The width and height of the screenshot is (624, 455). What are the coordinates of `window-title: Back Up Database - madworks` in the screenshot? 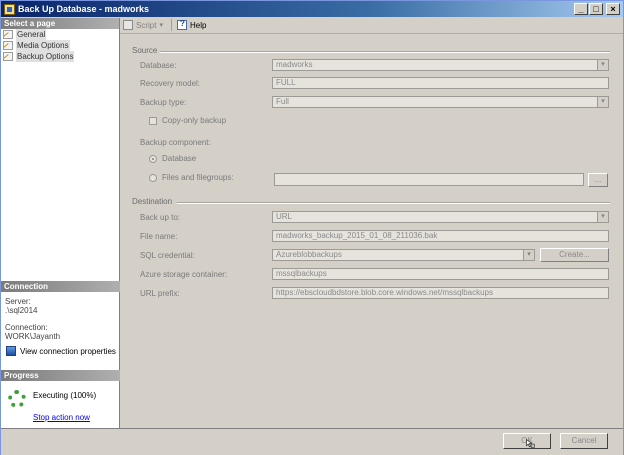 It's located at (84, 9).